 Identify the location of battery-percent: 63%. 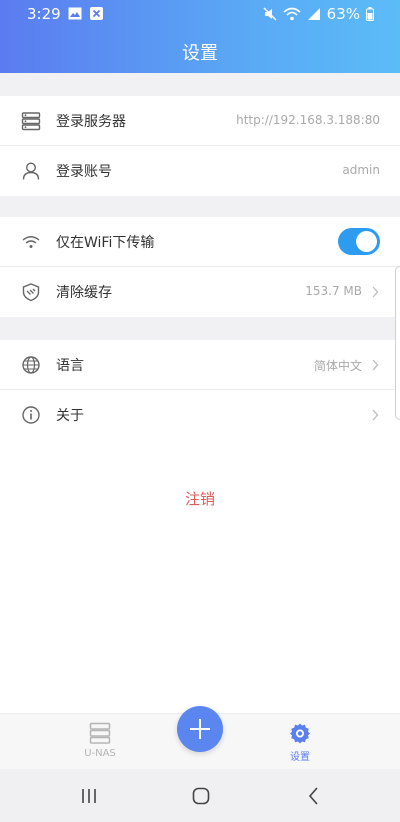
(343, 14).